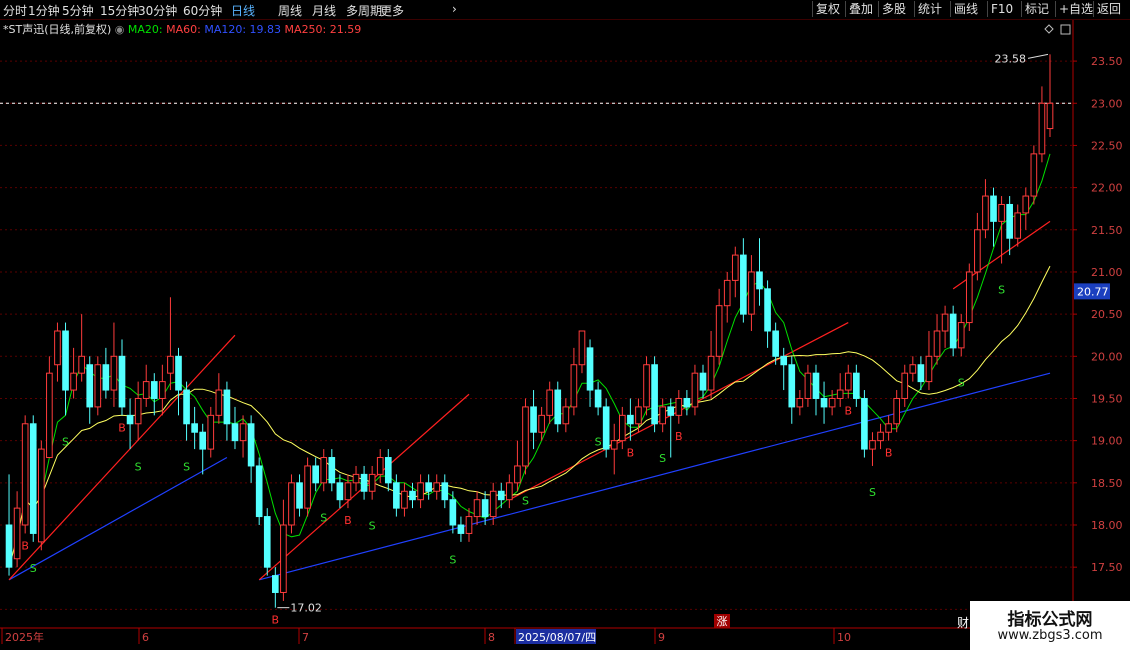 This screenshot has width=1130, height=650. What do you see at coordinates (1036, 9) in the screenshot?
I see `toolbar-button-6: 标记` at bounding box center [1036, 9].